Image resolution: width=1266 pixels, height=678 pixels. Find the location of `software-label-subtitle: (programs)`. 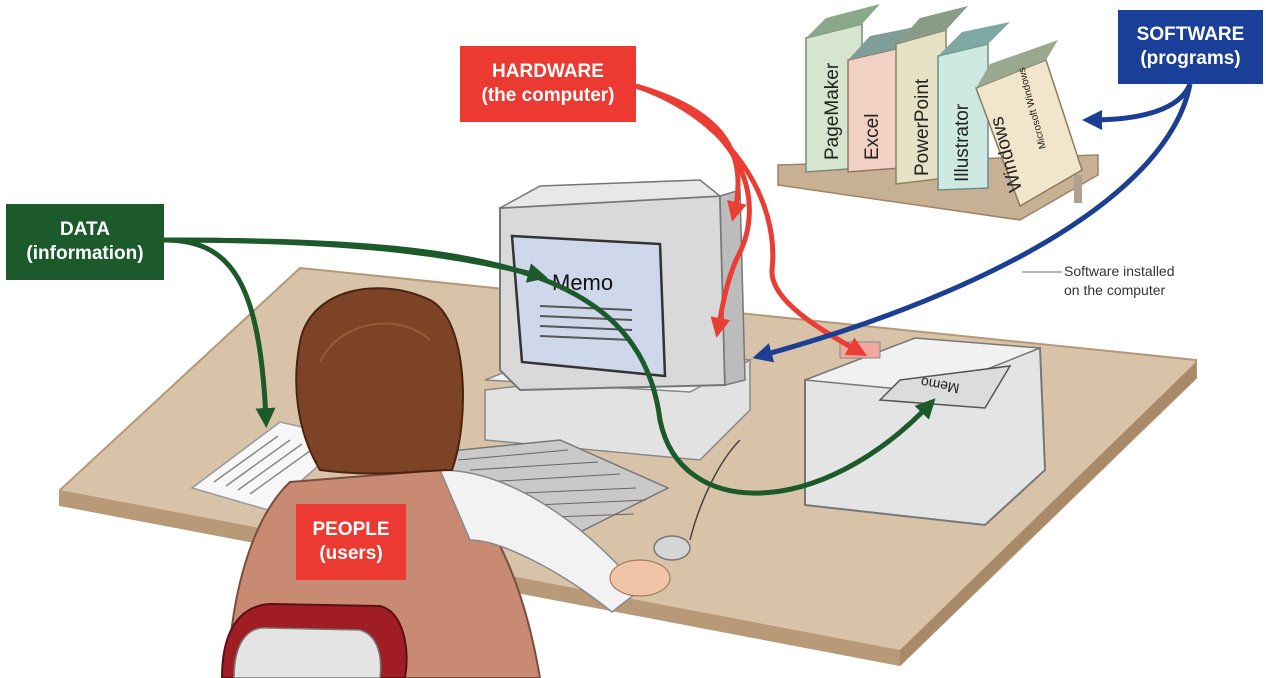

software-label-subtitle: (programs) is located at coordinates (1190, 58).